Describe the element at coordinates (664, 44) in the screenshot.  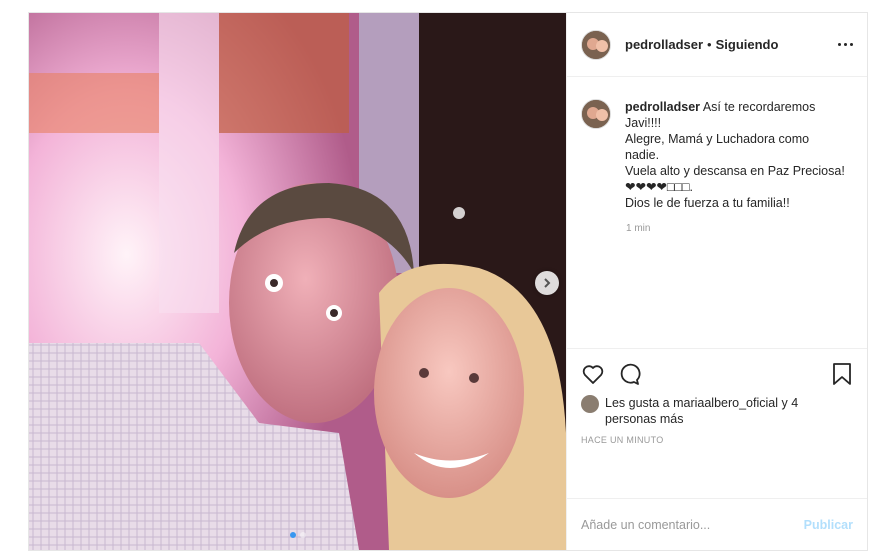
I see `username-link: pedrolladser` at that location.